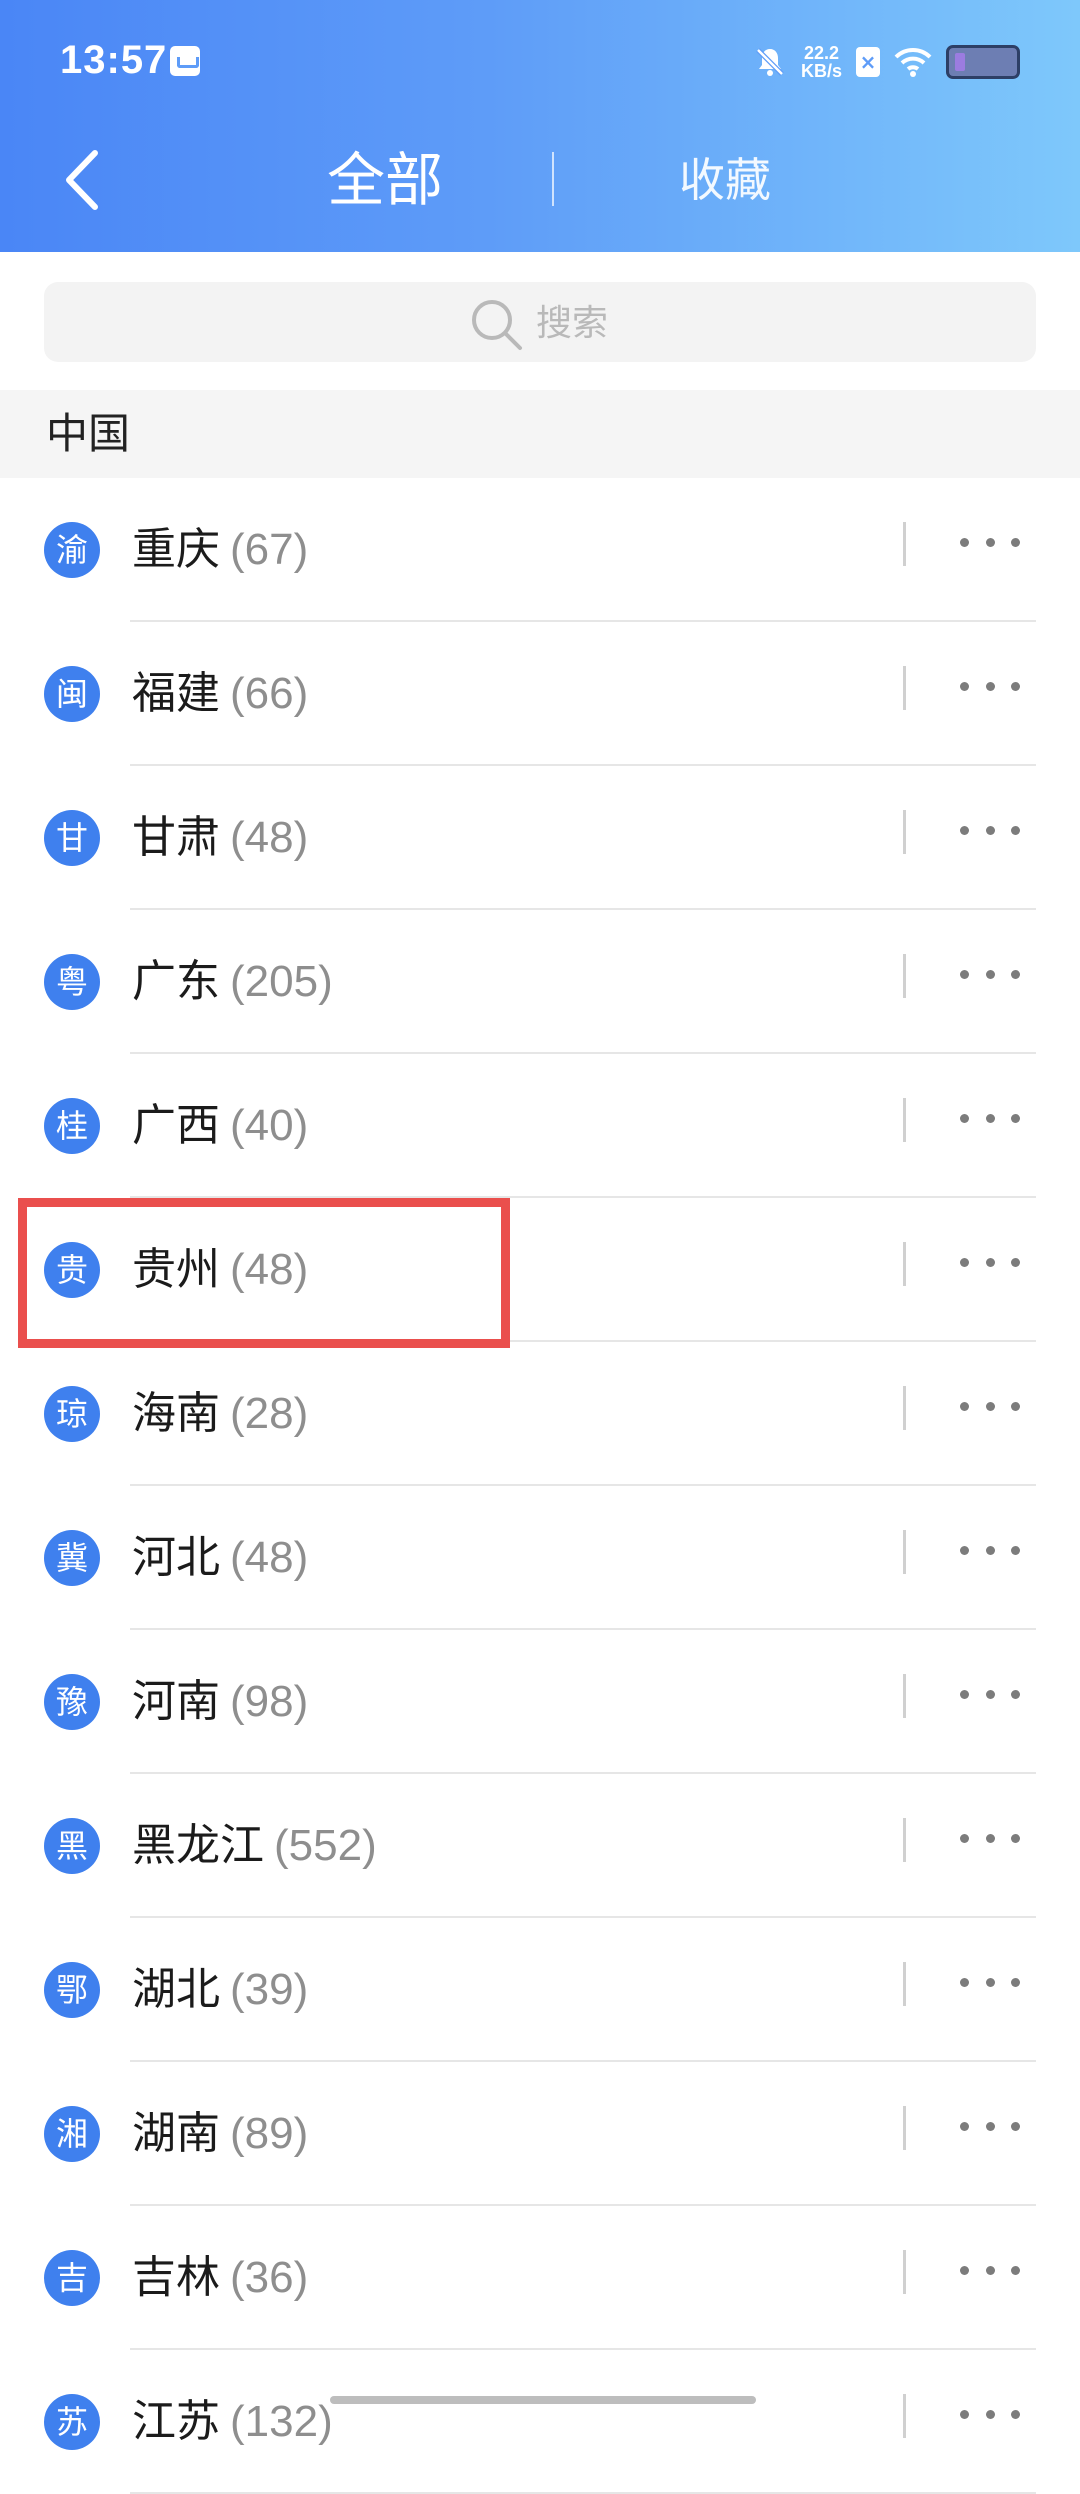  I want to click on search-input: 搜索, so click(540, 322).